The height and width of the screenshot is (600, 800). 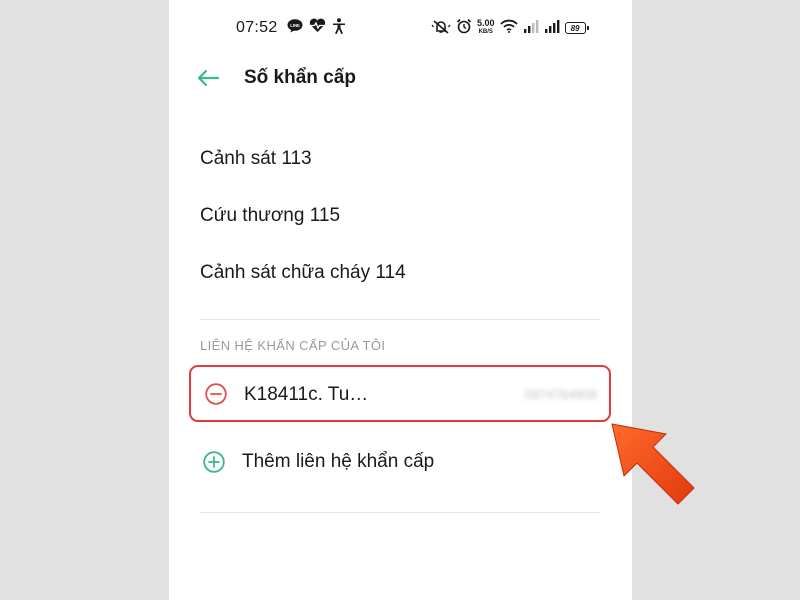 I want to click on accessibility-icon, so click(x=339, y=28).